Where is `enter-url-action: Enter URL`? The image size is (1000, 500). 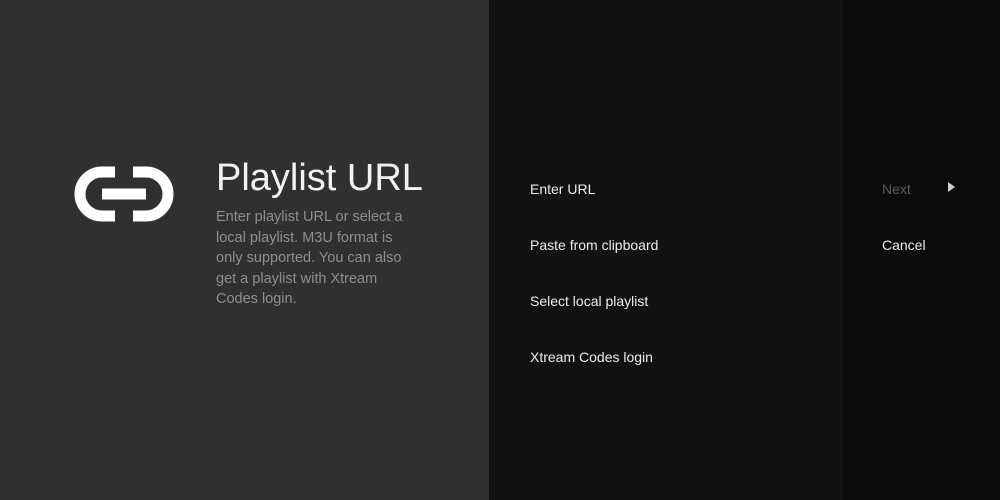 enter-url-action: Enter URL is located at coordinates (562, 189).